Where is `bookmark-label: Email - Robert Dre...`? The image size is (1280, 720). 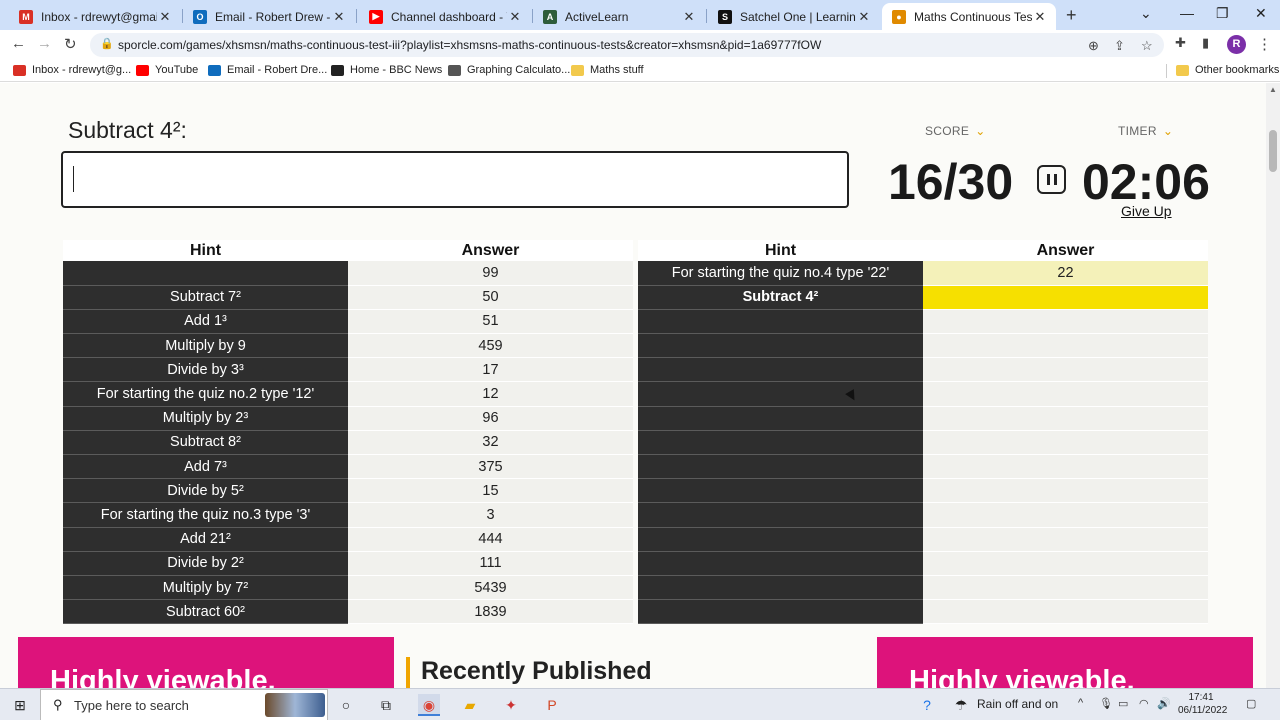
bookmark-label: Email - Robert Dre... is located at coordinates (277, 70).